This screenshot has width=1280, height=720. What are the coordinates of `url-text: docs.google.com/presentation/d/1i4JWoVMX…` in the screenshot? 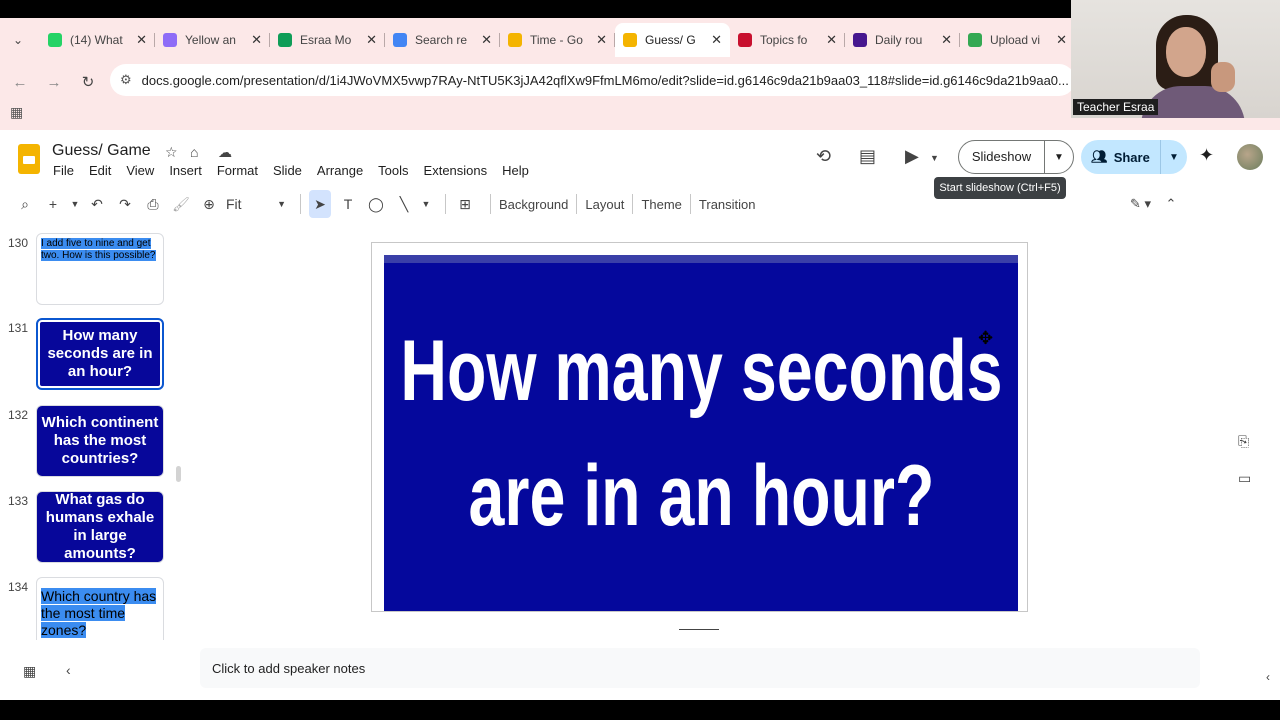 It's located at (605, 80).